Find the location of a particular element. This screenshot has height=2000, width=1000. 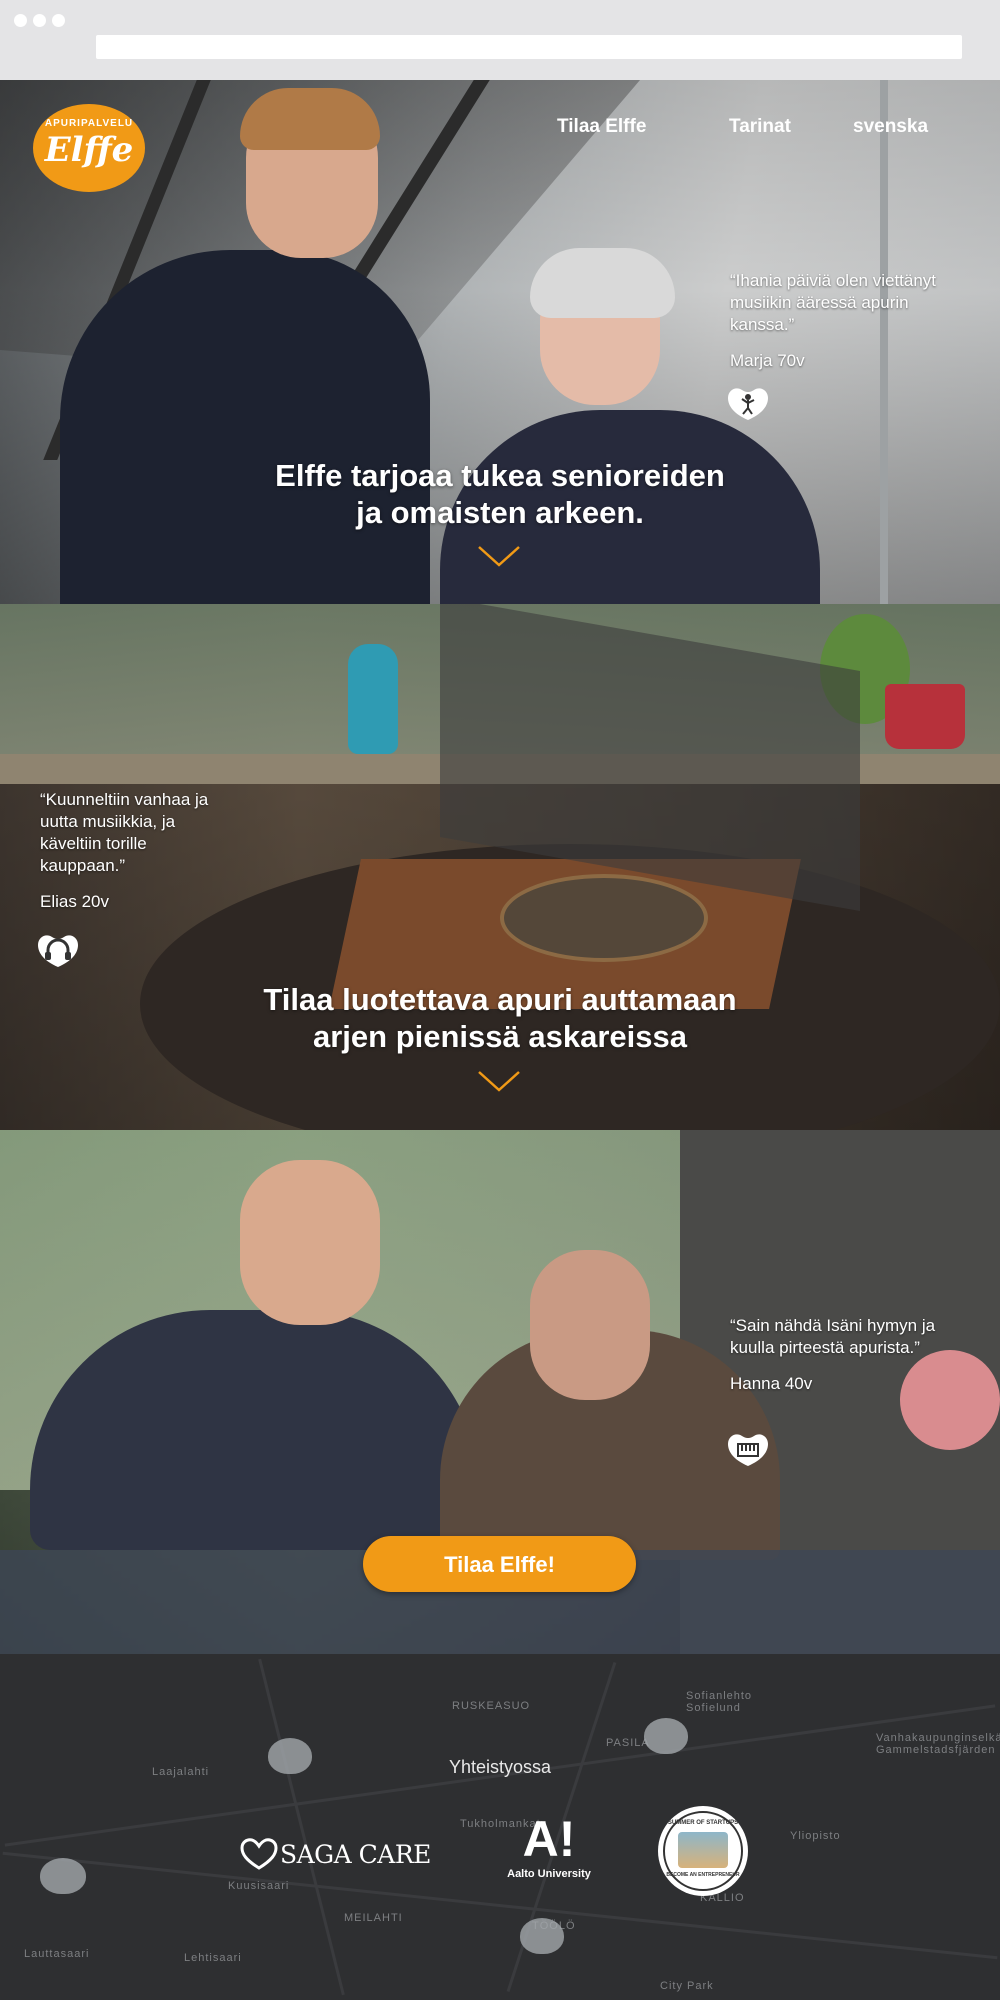

partner-subtitle: BECOME AN ENTREPRENEUR is located at coordinates (703, 1875).